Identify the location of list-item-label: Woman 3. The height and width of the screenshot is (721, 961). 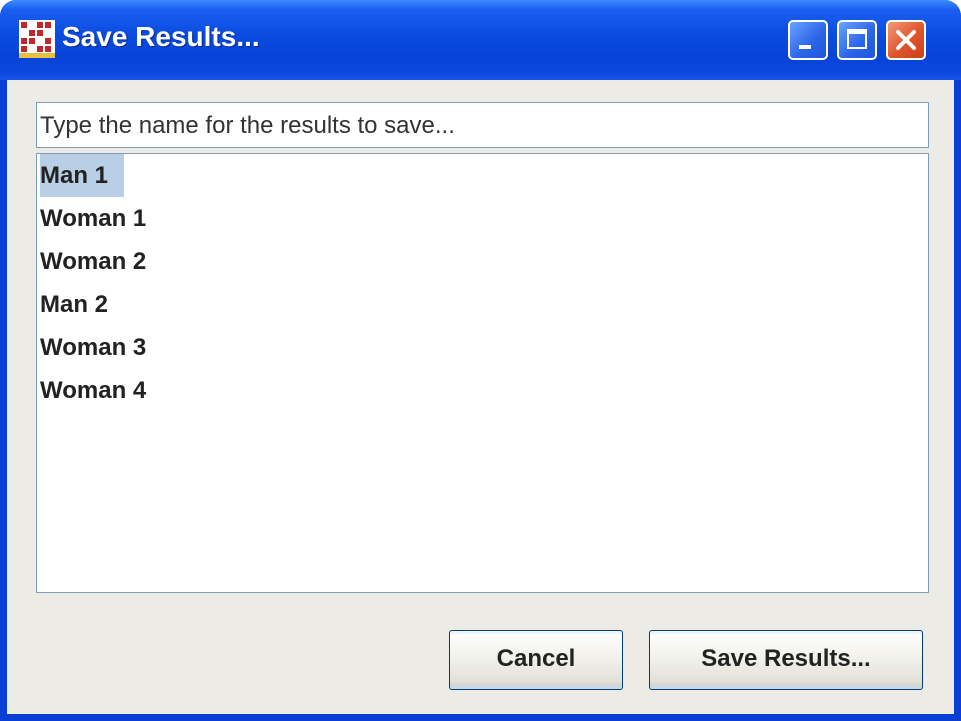
(93, 347).